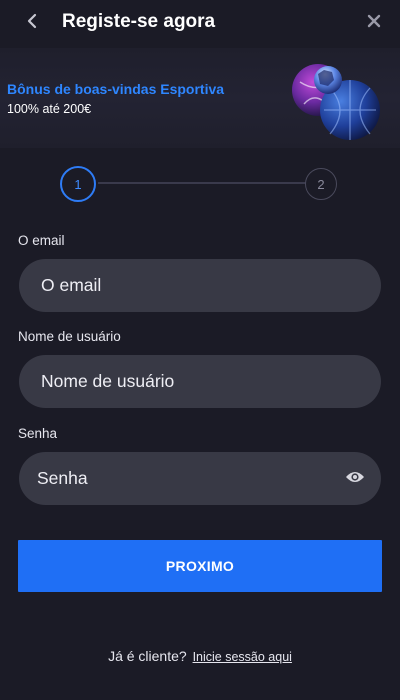  I want to click on page-title: Registe-se agora, so click(139, 21).